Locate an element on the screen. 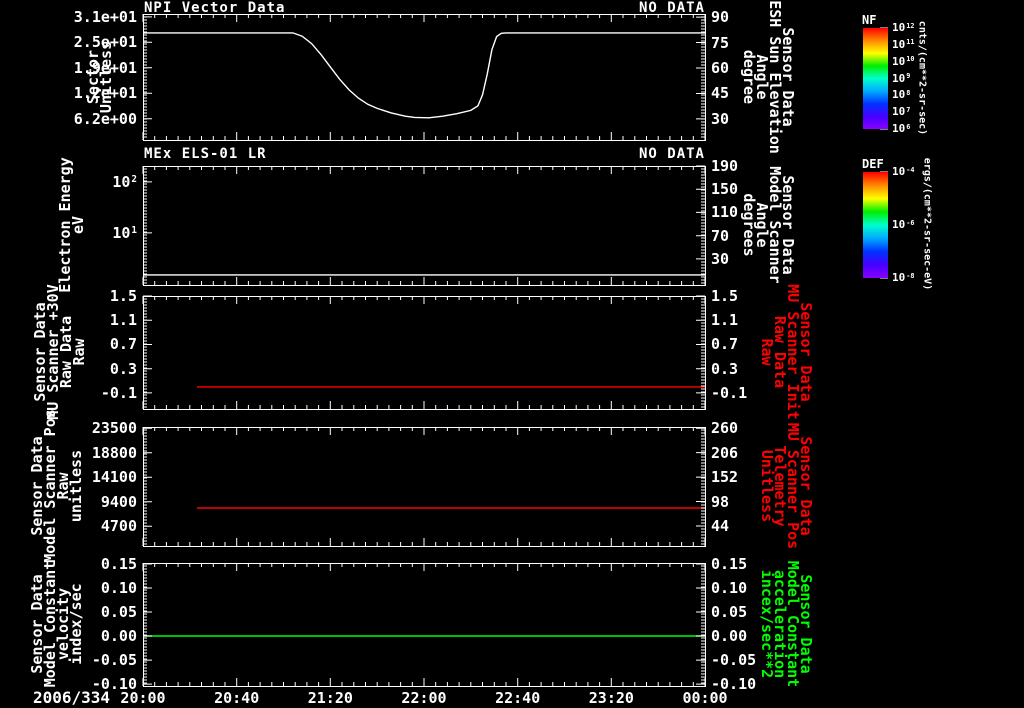 The width and height of the screenshot is (1024, 708). sector-trace is located at coordinates (424, 75).